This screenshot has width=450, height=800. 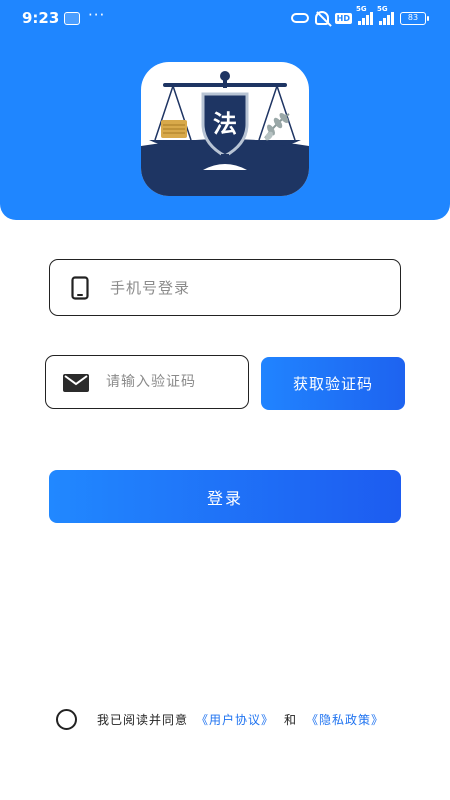 What do you see at coordinates (225, 18) in the screenshot?
I see `status-bar: 9:23 ··· HD 5G 5G 83` at bounding box center [225, 18].